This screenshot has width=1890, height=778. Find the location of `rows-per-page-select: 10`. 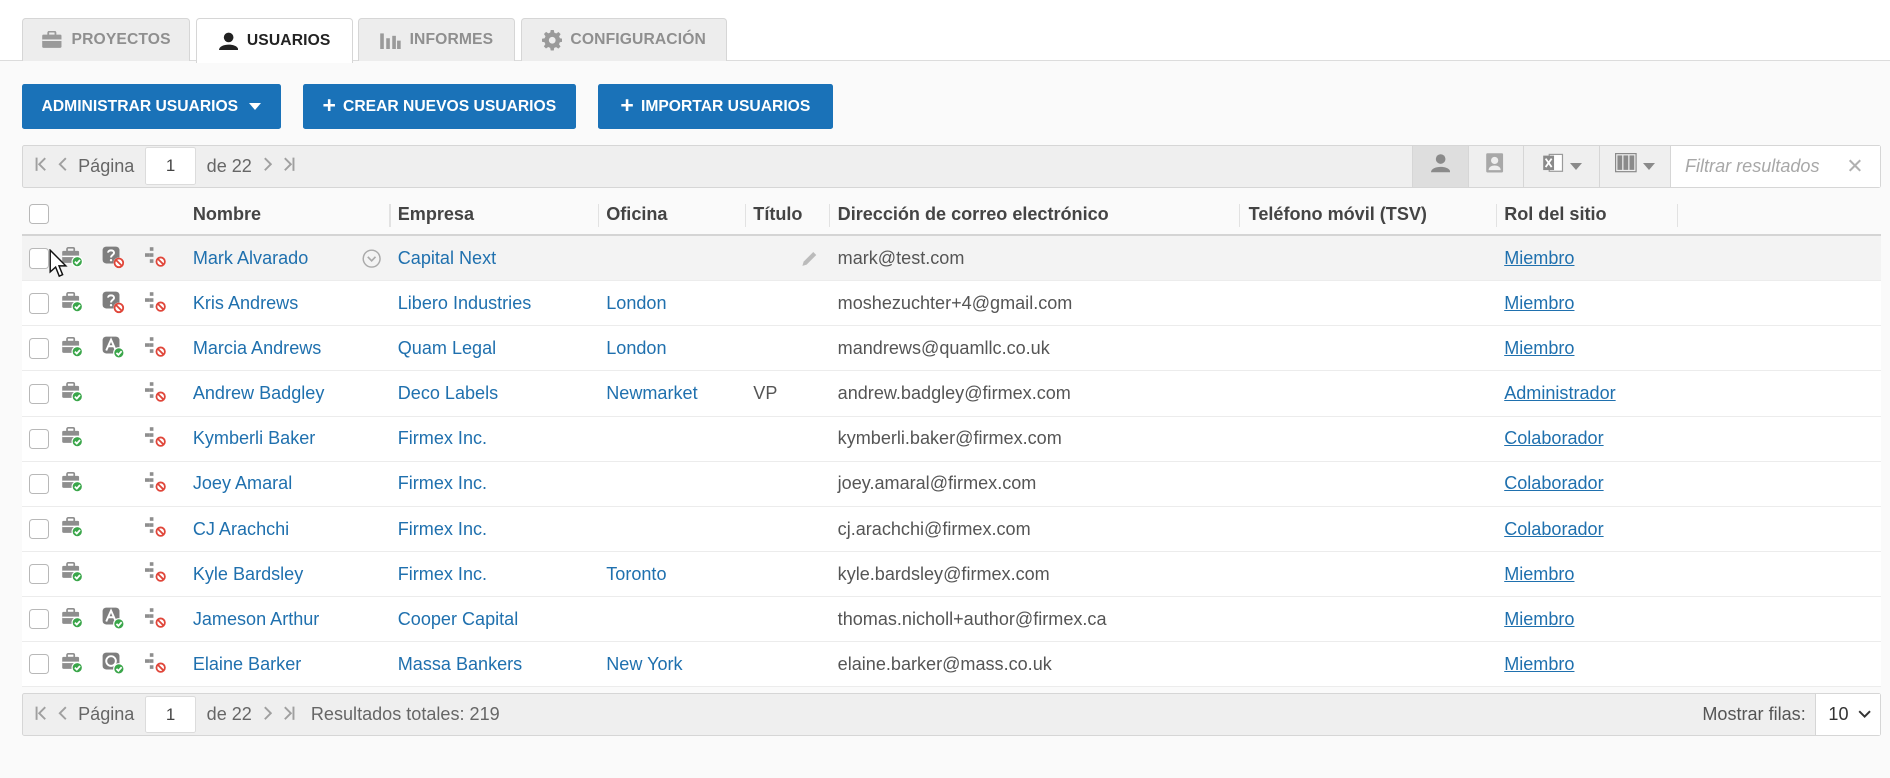

rows-per-page-select: 10 is located at coordinates (1848, 715).